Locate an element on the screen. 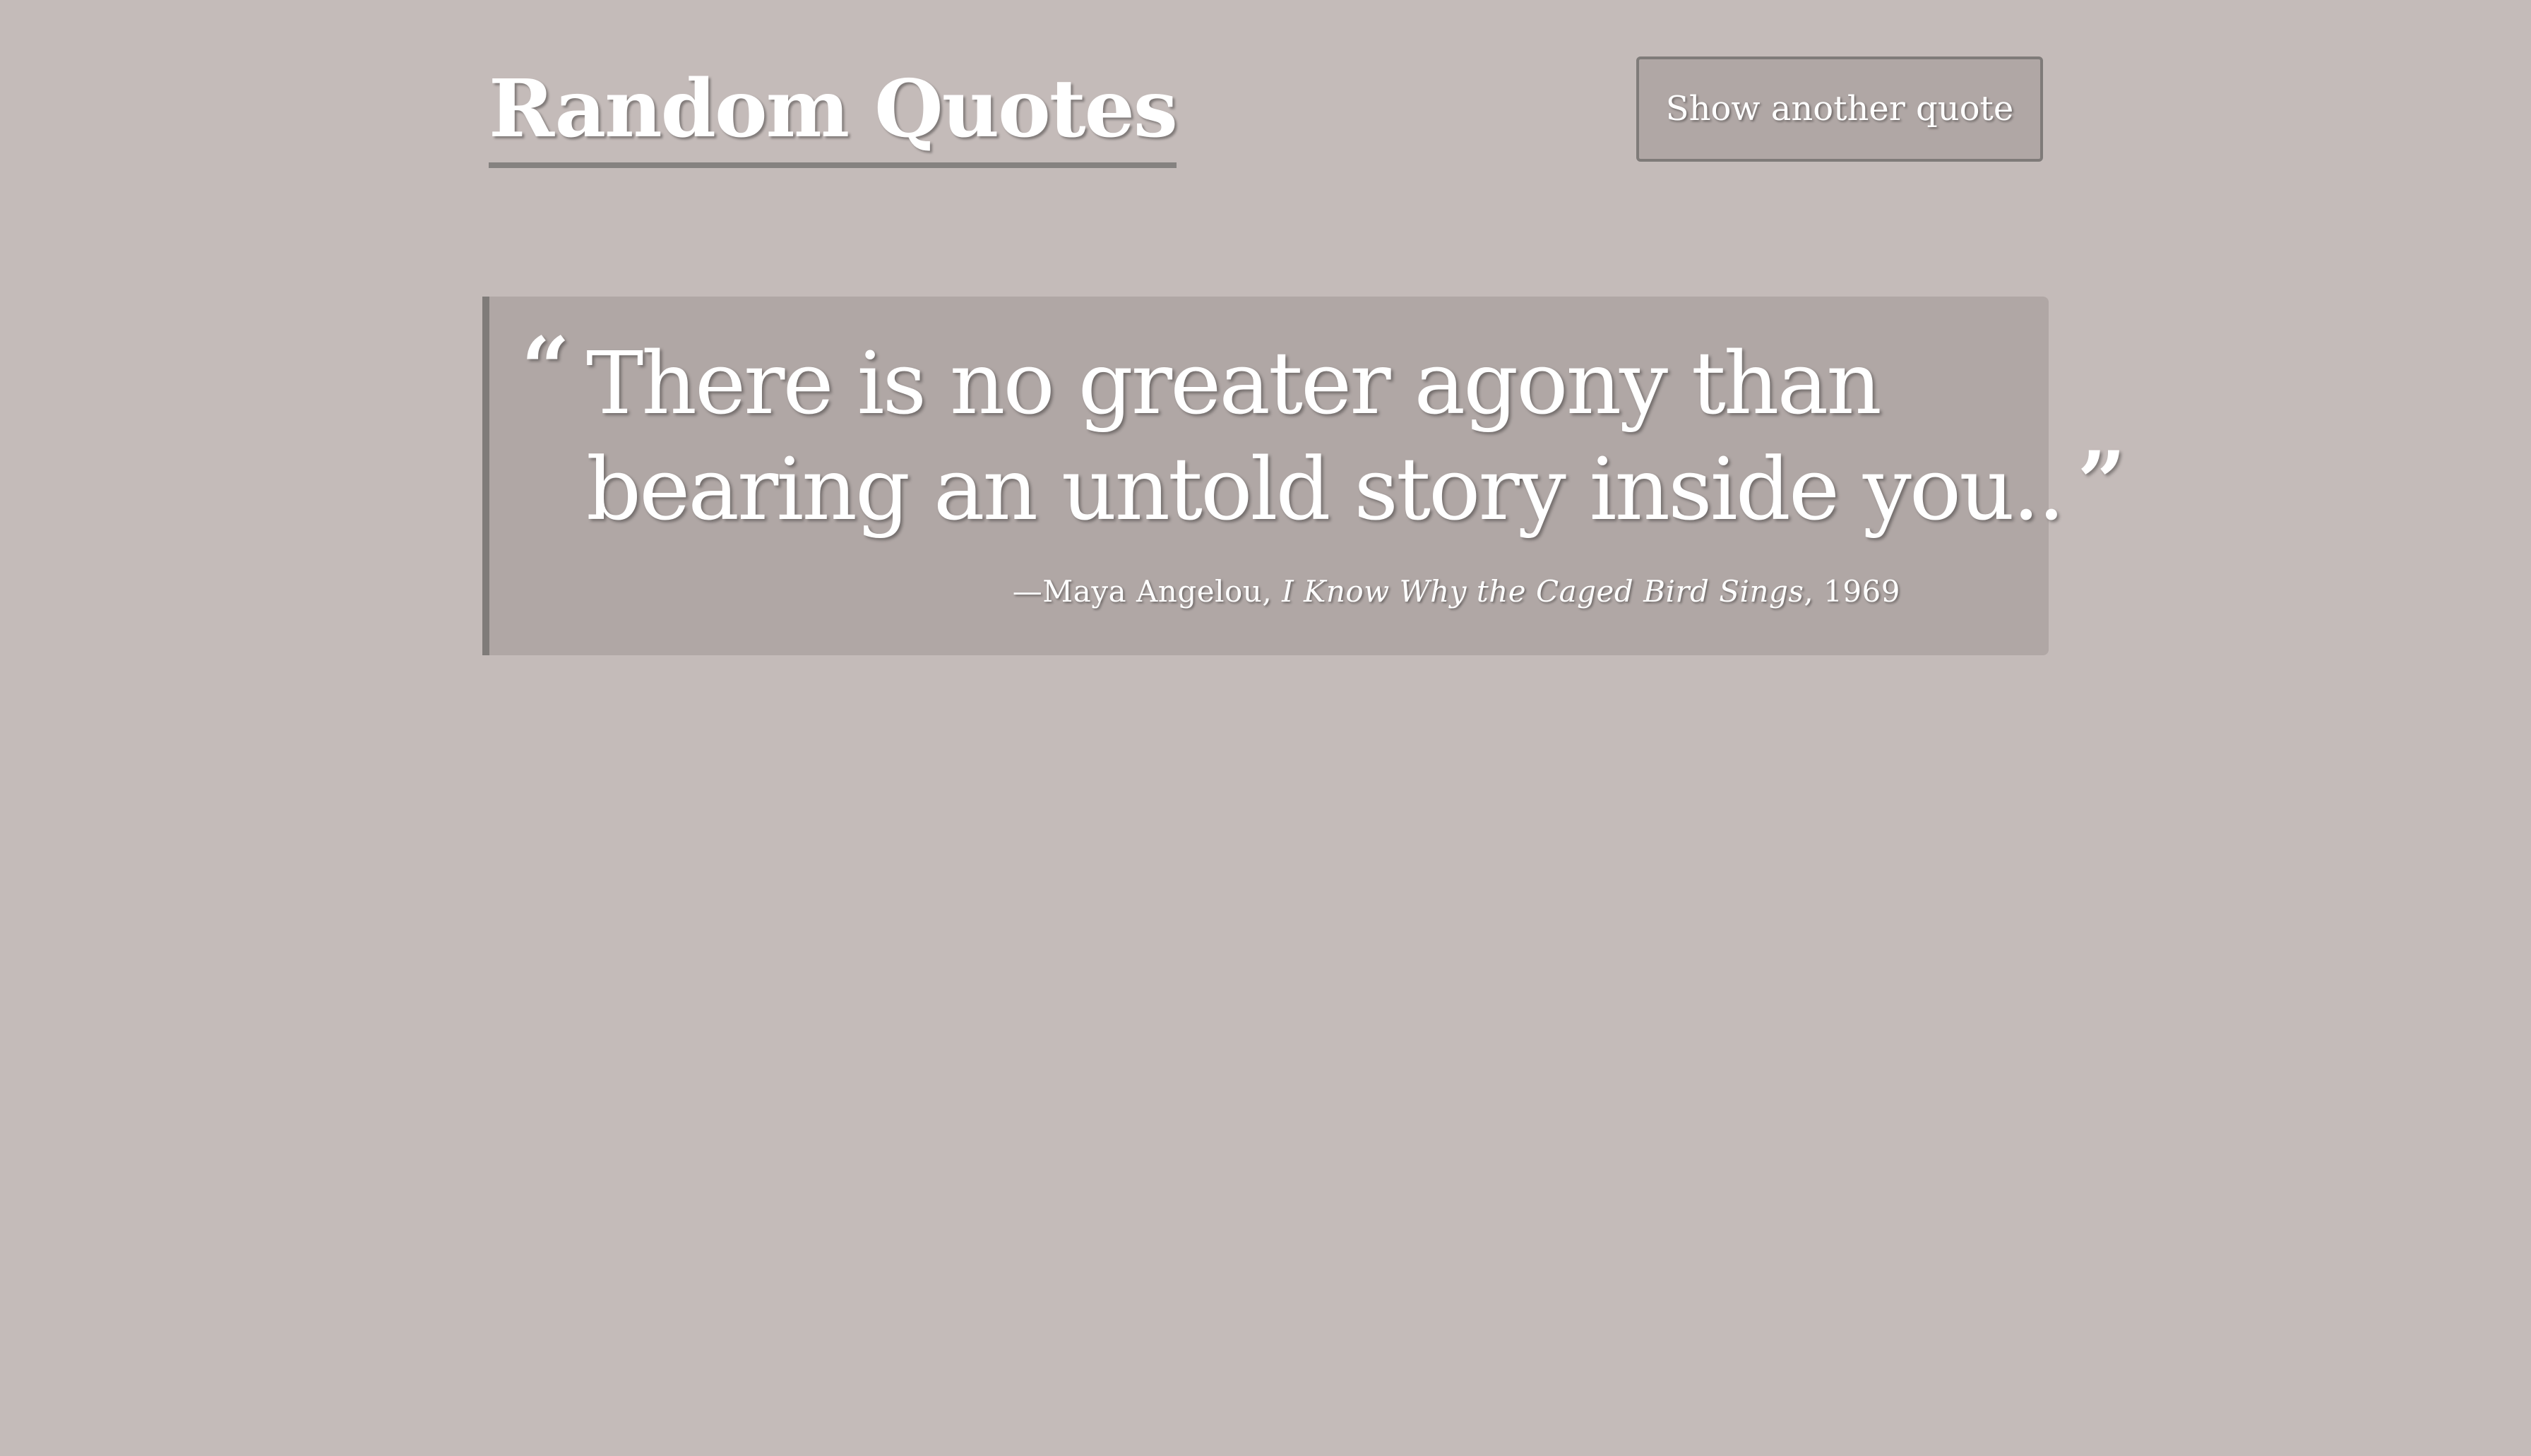 This screenshot has height=1456, width=2531. close-quote-icon: ” is located at coordinates (2101, 482).